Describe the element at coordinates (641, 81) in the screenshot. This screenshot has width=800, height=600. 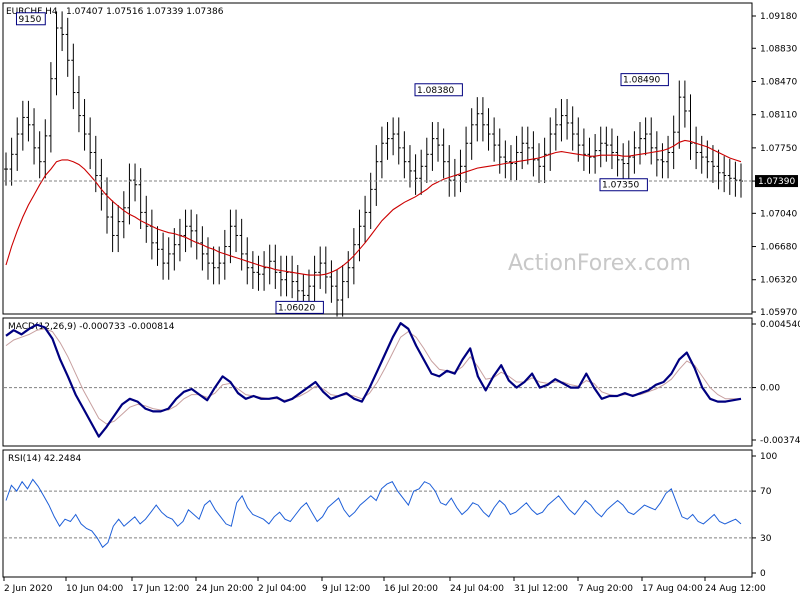
I see `price-annotation-label: 1.08490` at that location.